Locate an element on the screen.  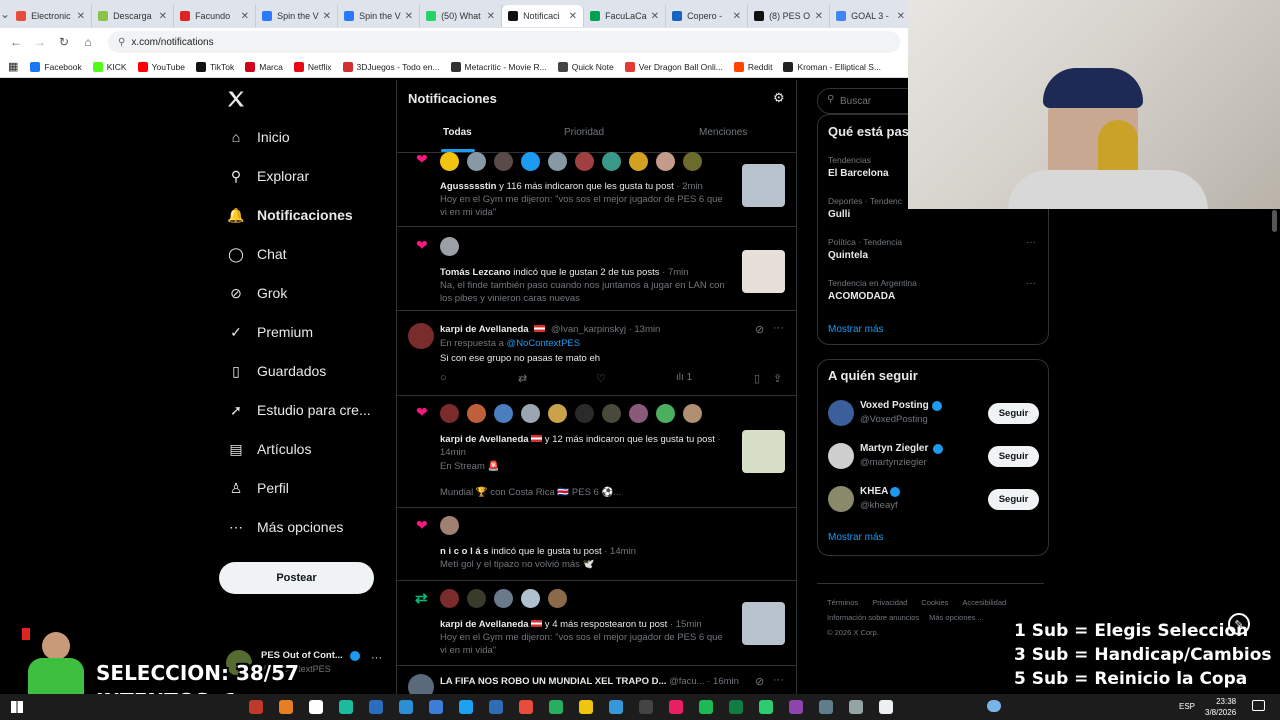
clock: 23:38 3/8/2026 is located at coordinates (1220, 707).